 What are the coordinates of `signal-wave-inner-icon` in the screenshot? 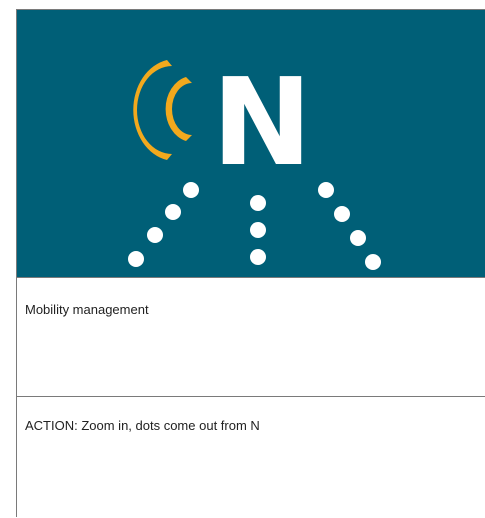 It's located at (178, 109).